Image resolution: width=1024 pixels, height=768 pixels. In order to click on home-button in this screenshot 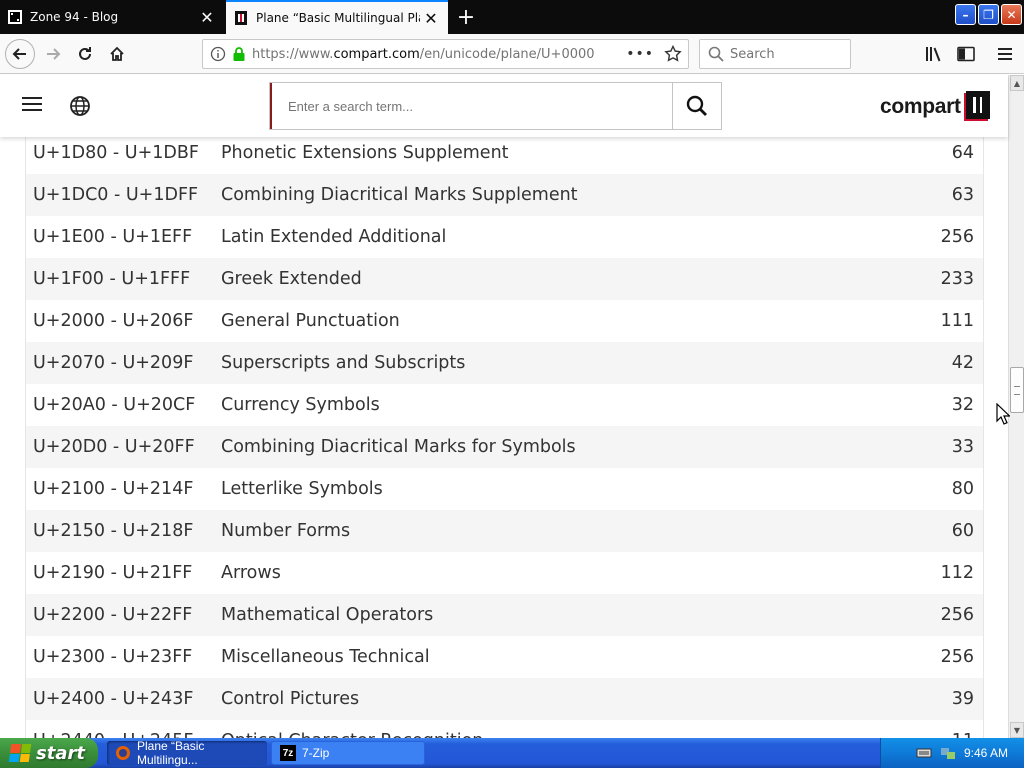, I will do `click(117, 54)`.